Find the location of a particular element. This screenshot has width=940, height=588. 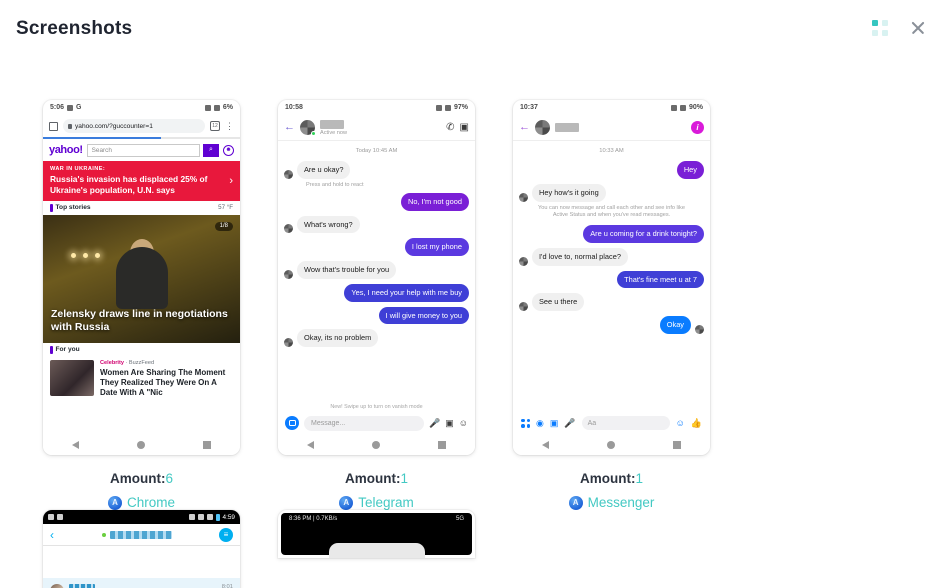

message-composer: ◉ ▣ 🎤 Aa ☺ 👍 is located at coordinates (611, 423).